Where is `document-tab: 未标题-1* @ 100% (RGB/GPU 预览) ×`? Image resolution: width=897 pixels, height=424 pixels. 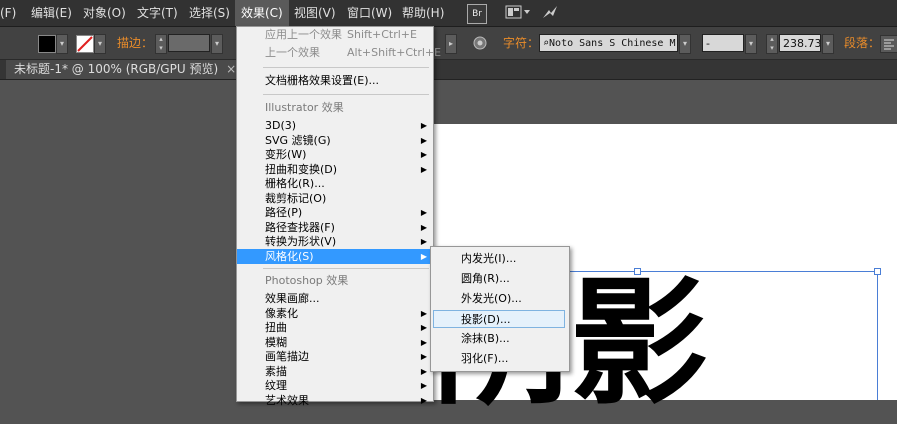
document-tab: 未标题-1* @ 100% (RGB/GPU 预览) × is located at coordinates (125, 69).